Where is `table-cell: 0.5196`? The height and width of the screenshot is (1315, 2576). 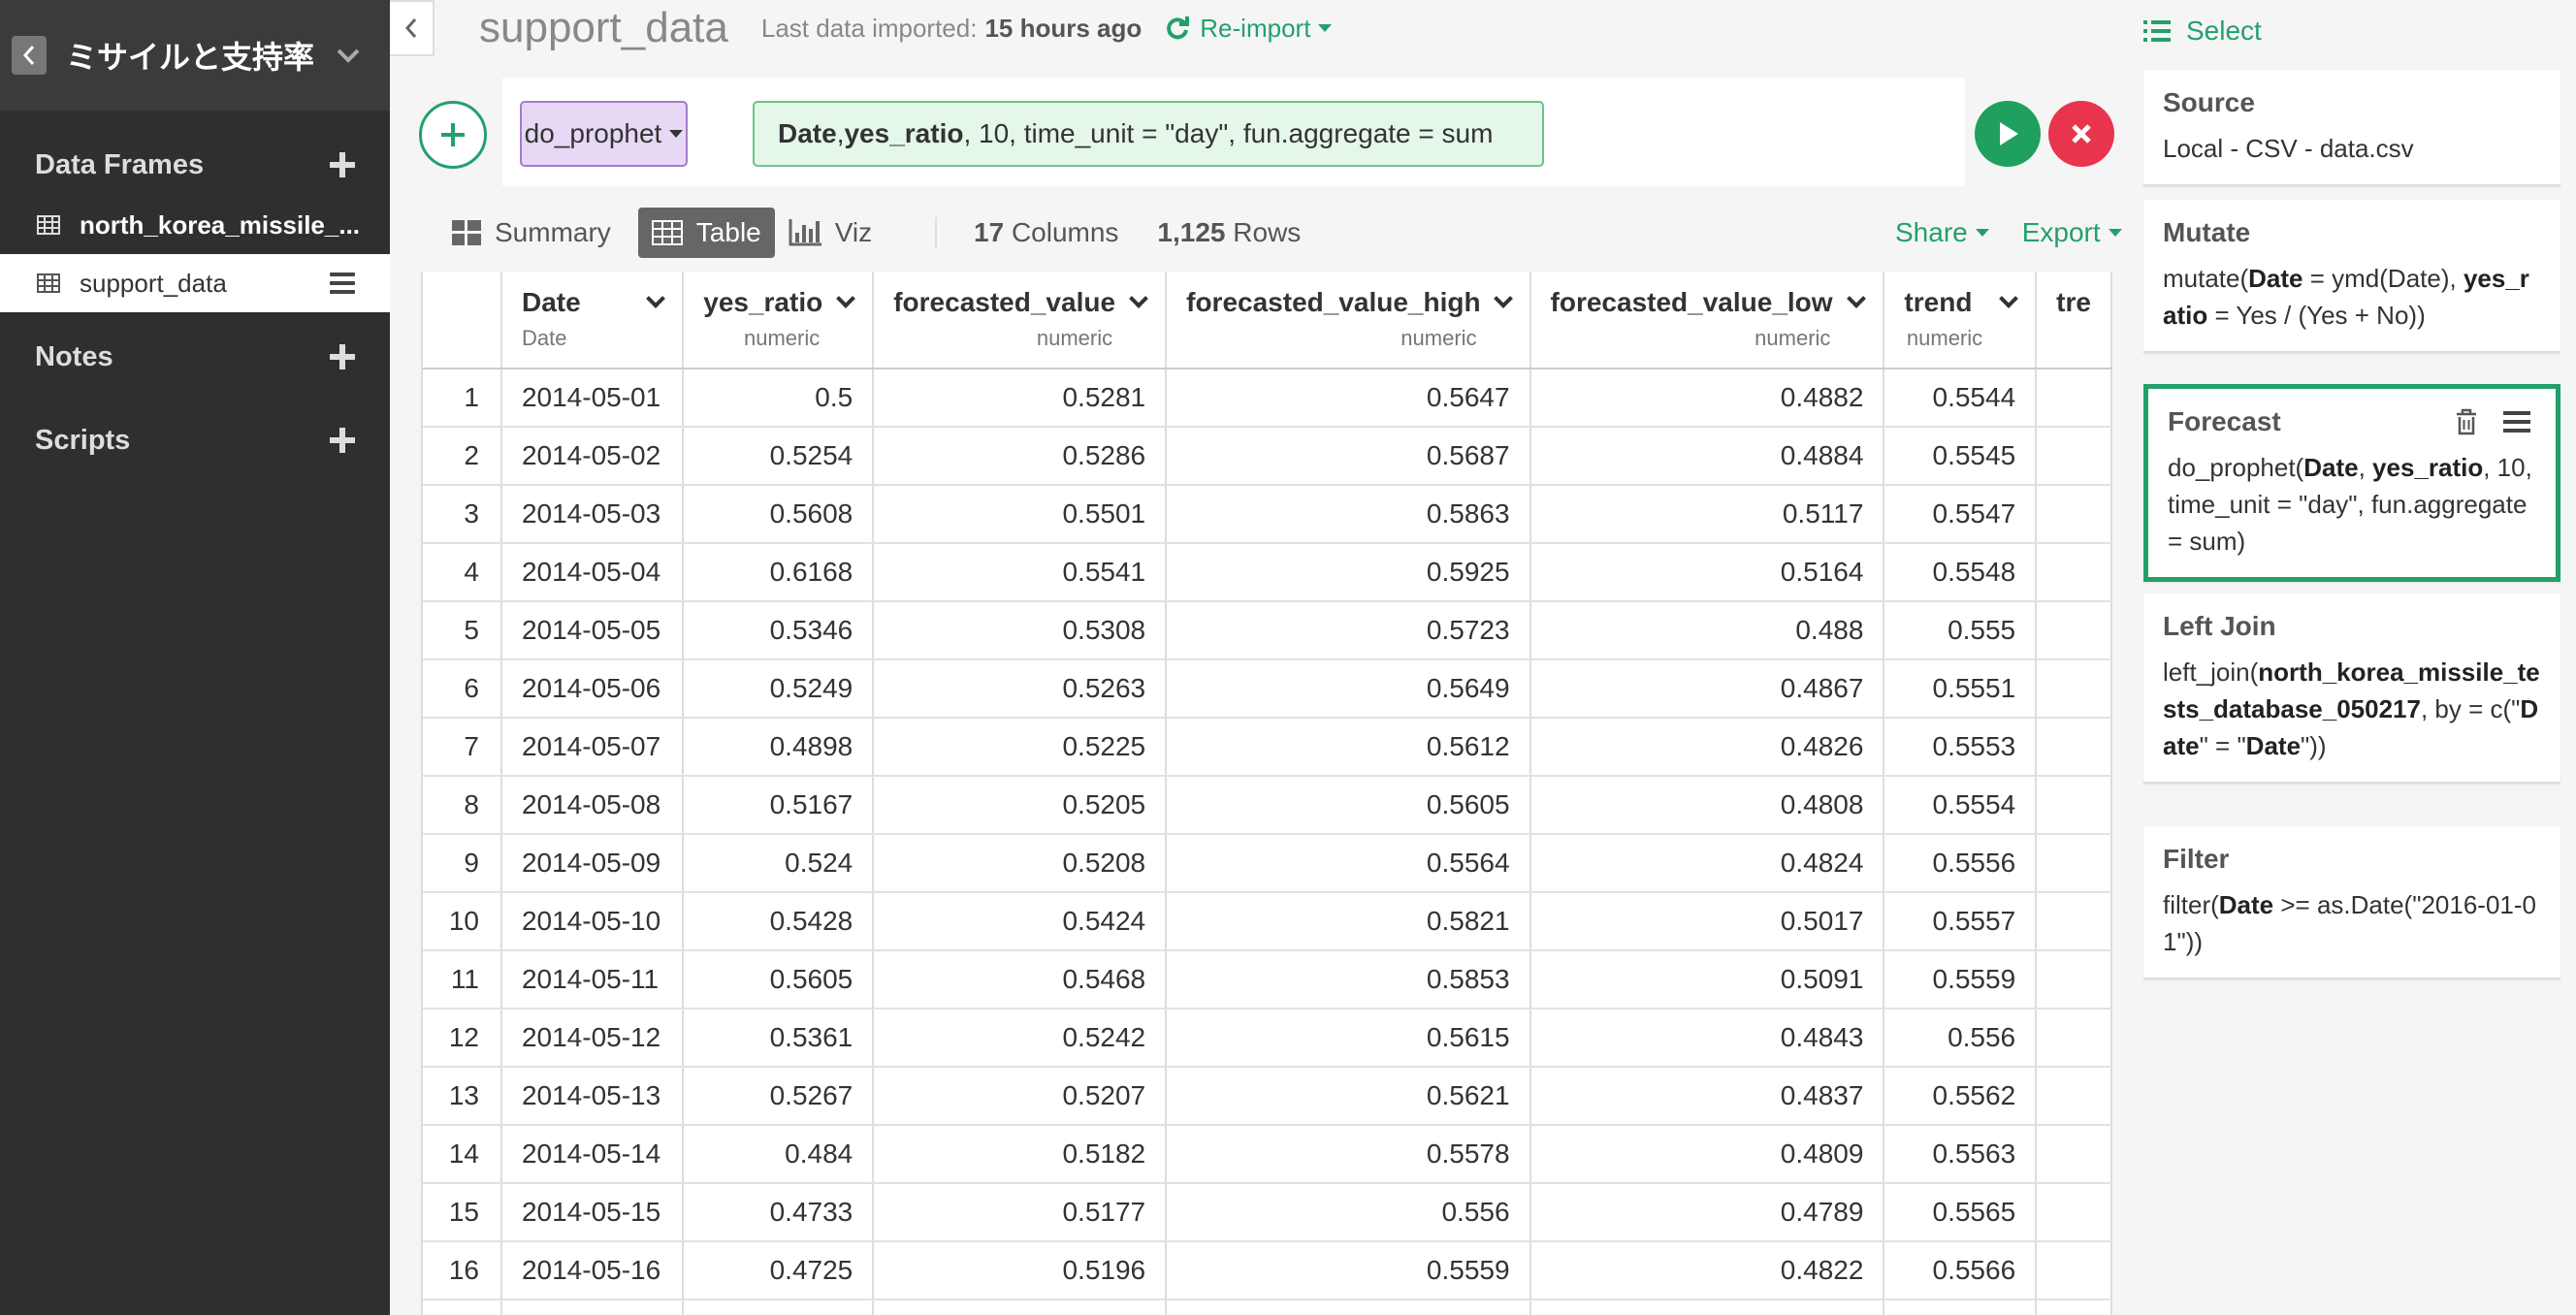 table-cell: 0.5196 is located at coordinates (1020, 1270).